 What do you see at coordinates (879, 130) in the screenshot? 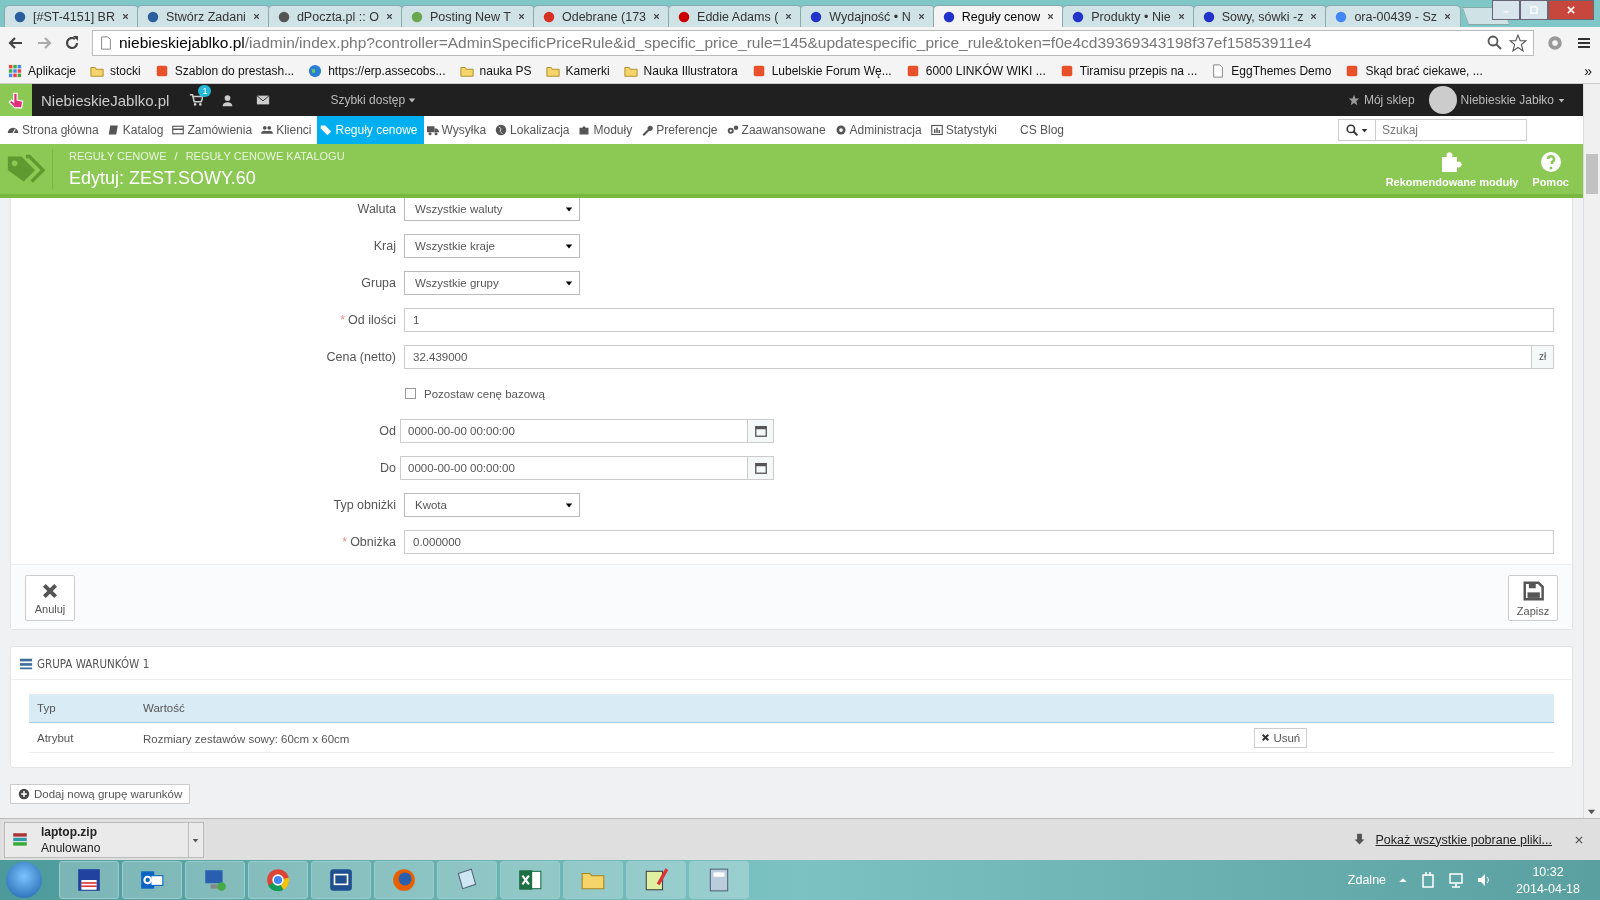
I see `nav-tab: Administracja` at bounding box center [879, 130].